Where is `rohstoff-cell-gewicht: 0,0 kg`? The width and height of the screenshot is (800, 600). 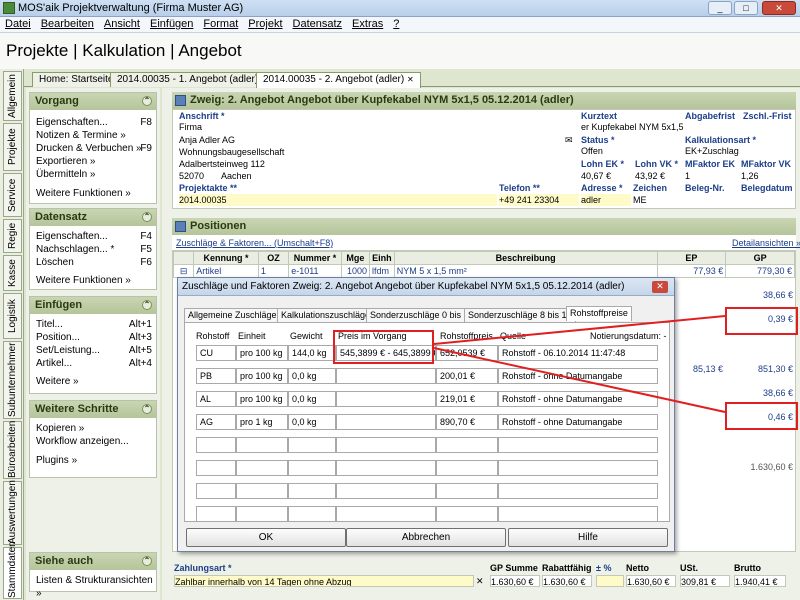 rohstoff-cell-gewicht: 0,0 kg is located at coordinates (312, 422).